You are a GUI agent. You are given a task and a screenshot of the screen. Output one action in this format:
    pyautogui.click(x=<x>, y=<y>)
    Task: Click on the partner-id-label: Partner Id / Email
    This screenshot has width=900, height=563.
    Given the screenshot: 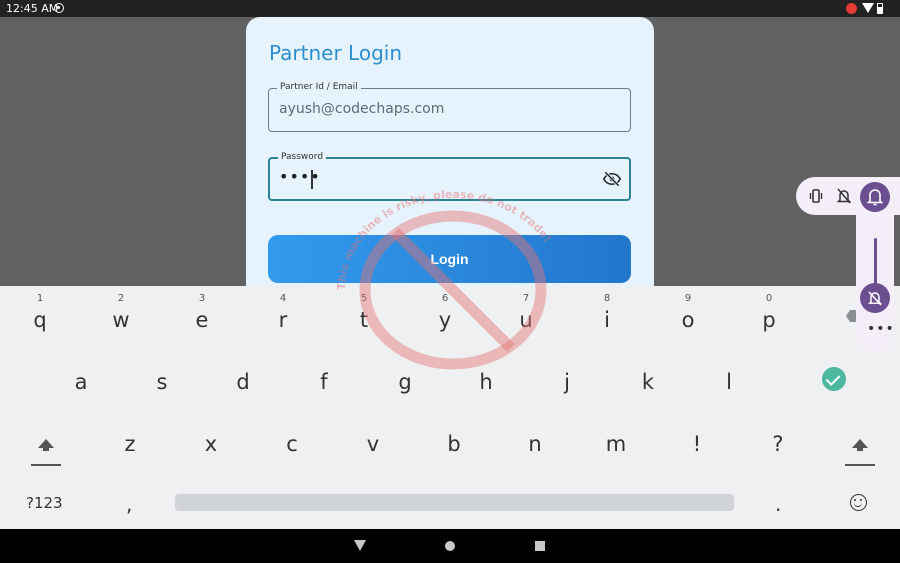 What is the action you would take?
    pyautogui.click(x=319, y=87)
    